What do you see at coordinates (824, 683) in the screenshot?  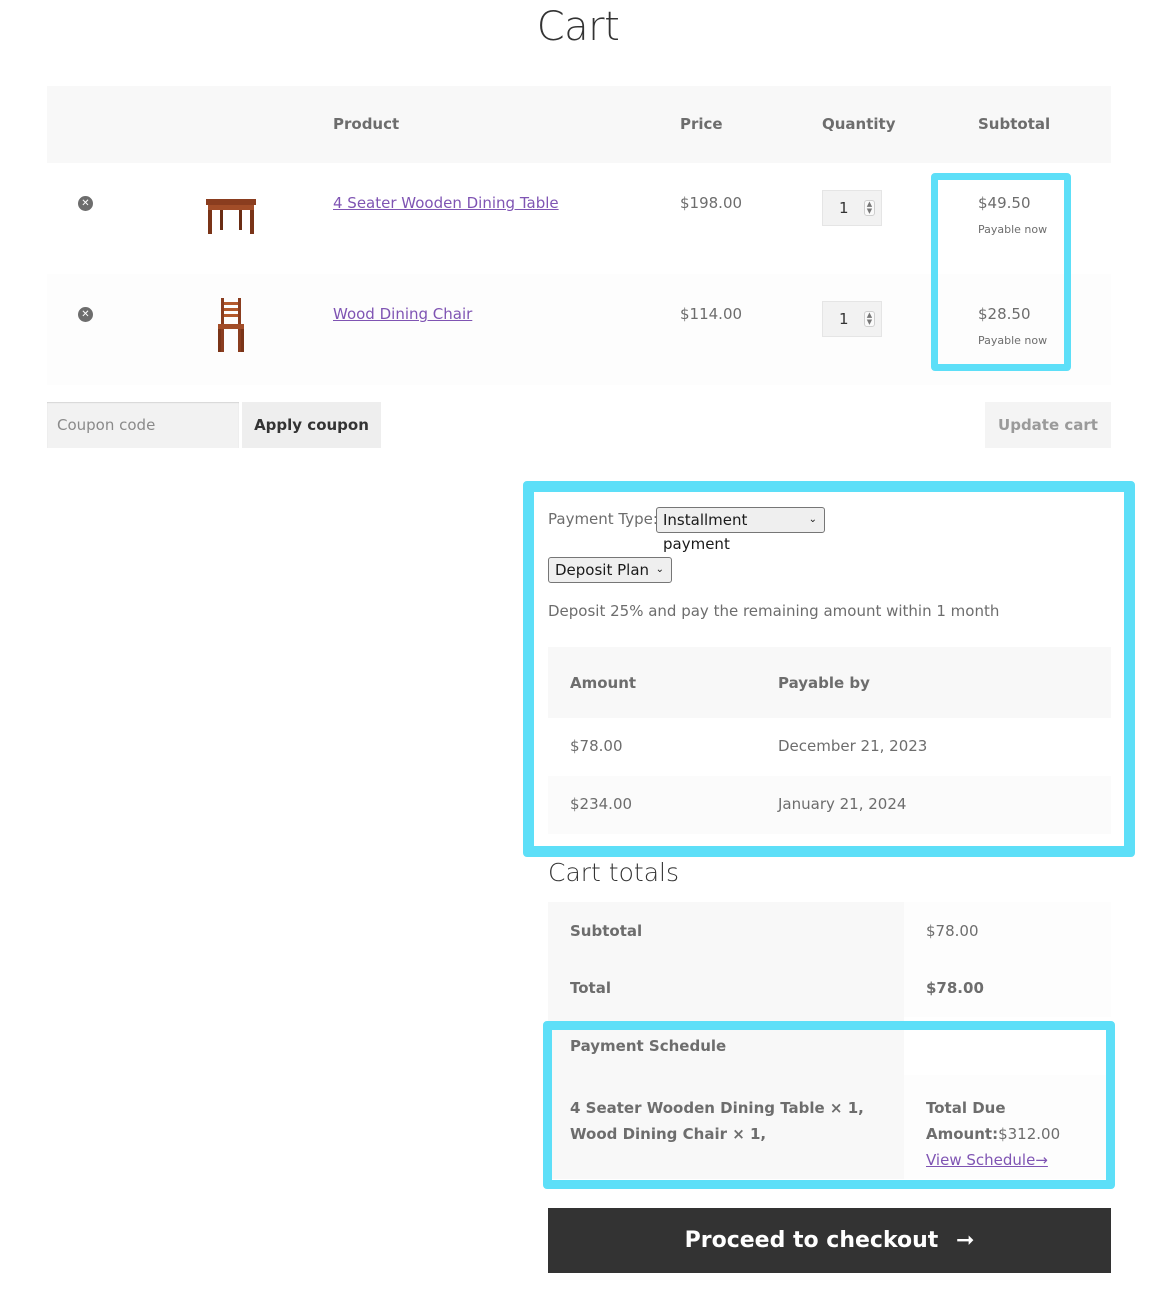 I see `header-payable-by: Payable by` at bounding box center [824, 683].